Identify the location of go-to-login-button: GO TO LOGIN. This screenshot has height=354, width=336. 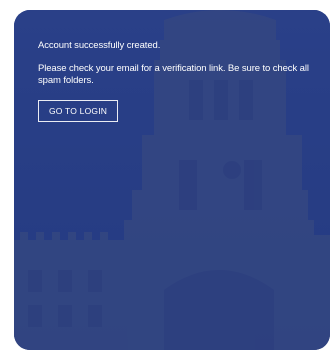
(78, 111).